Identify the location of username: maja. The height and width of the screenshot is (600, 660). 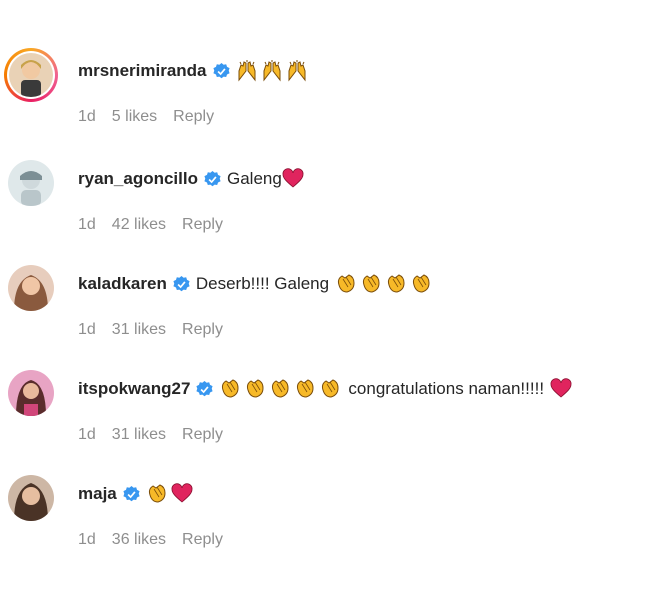
(97, 494).